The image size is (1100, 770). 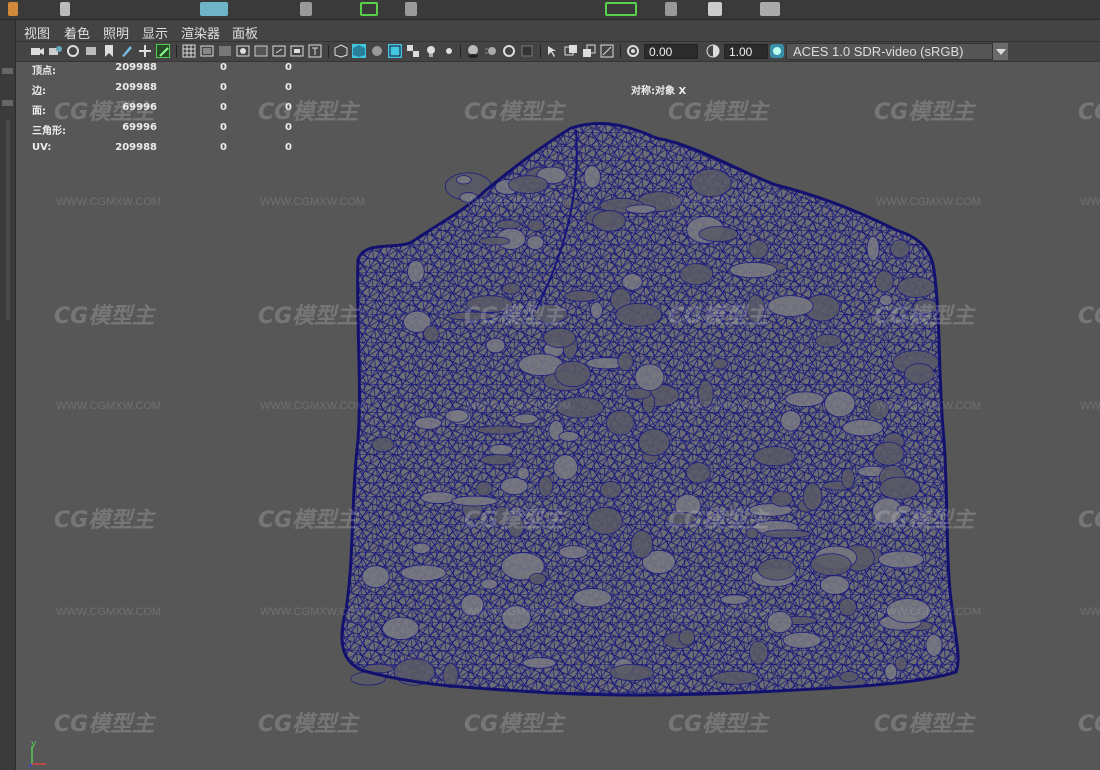 I want to click on grease-pencil-active-icon, so click(x=163, y=51).